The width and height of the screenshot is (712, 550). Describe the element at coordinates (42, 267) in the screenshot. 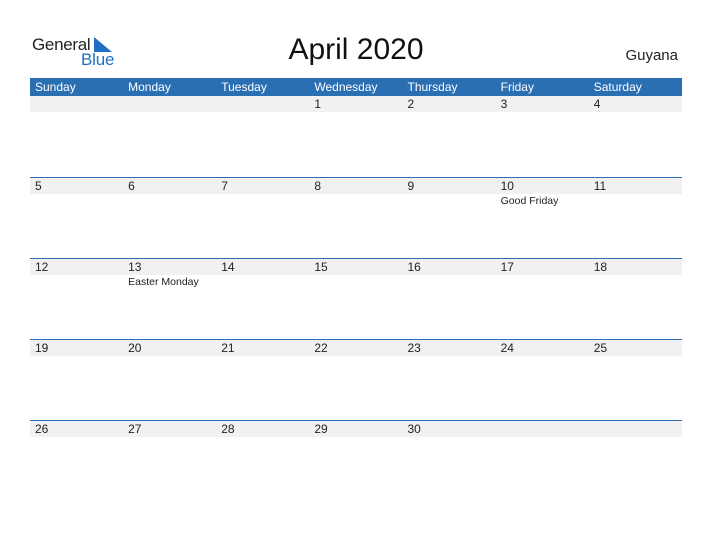

I see `day-number: 12` at that location.